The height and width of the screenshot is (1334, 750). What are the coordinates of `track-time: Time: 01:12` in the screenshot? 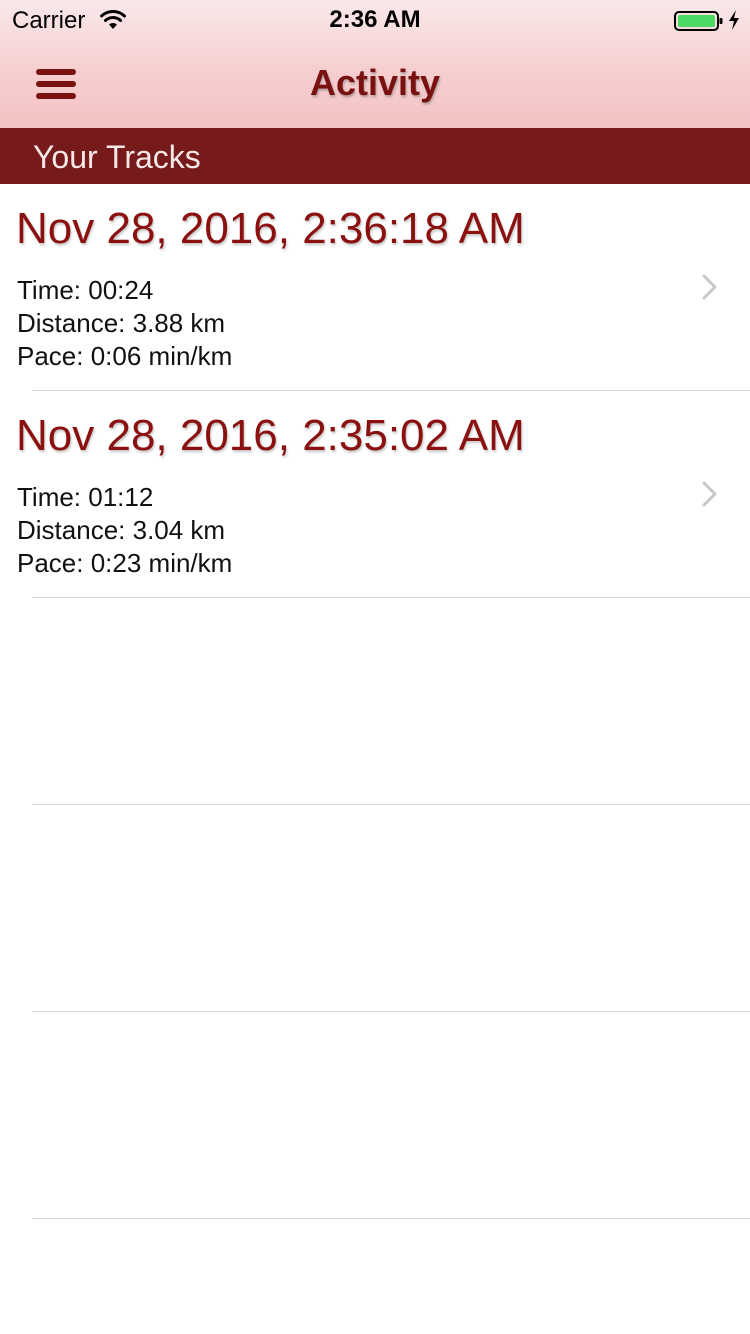 It's located at (85, 497).